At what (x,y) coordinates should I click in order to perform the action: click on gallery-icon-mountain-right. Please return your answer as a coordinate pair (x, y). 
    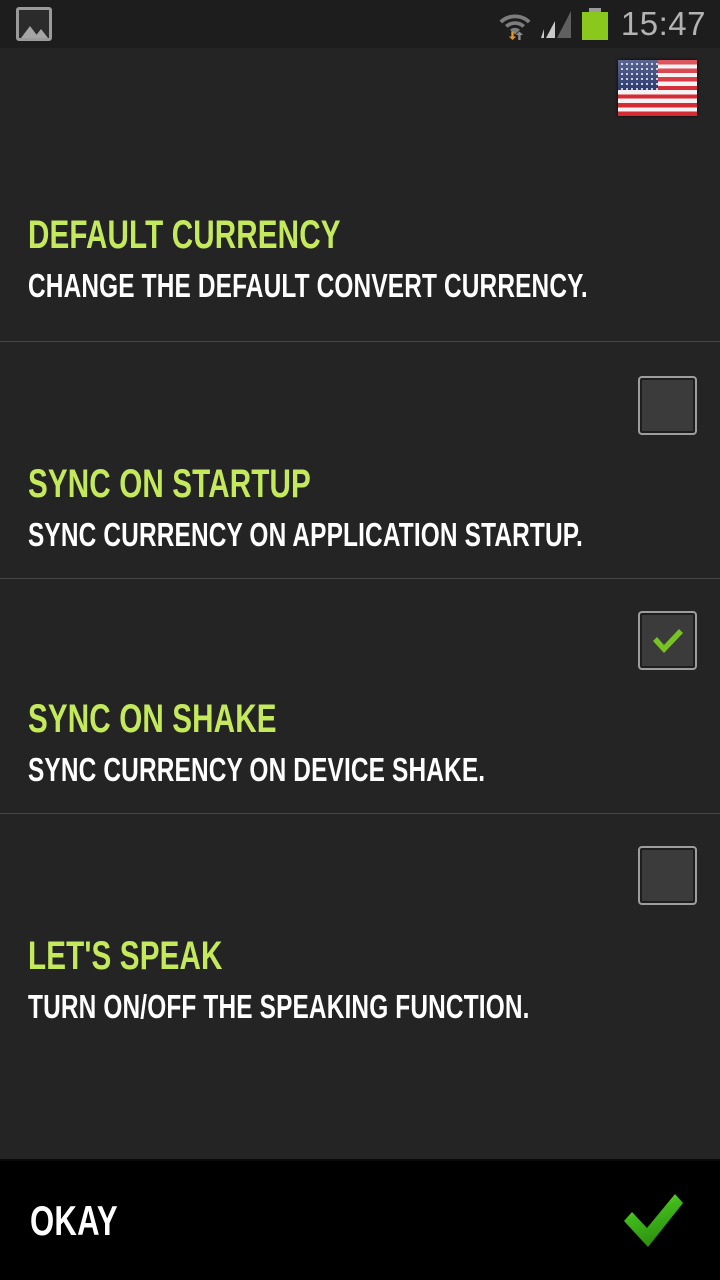
    Looking at the image, I should click on (41, 33).